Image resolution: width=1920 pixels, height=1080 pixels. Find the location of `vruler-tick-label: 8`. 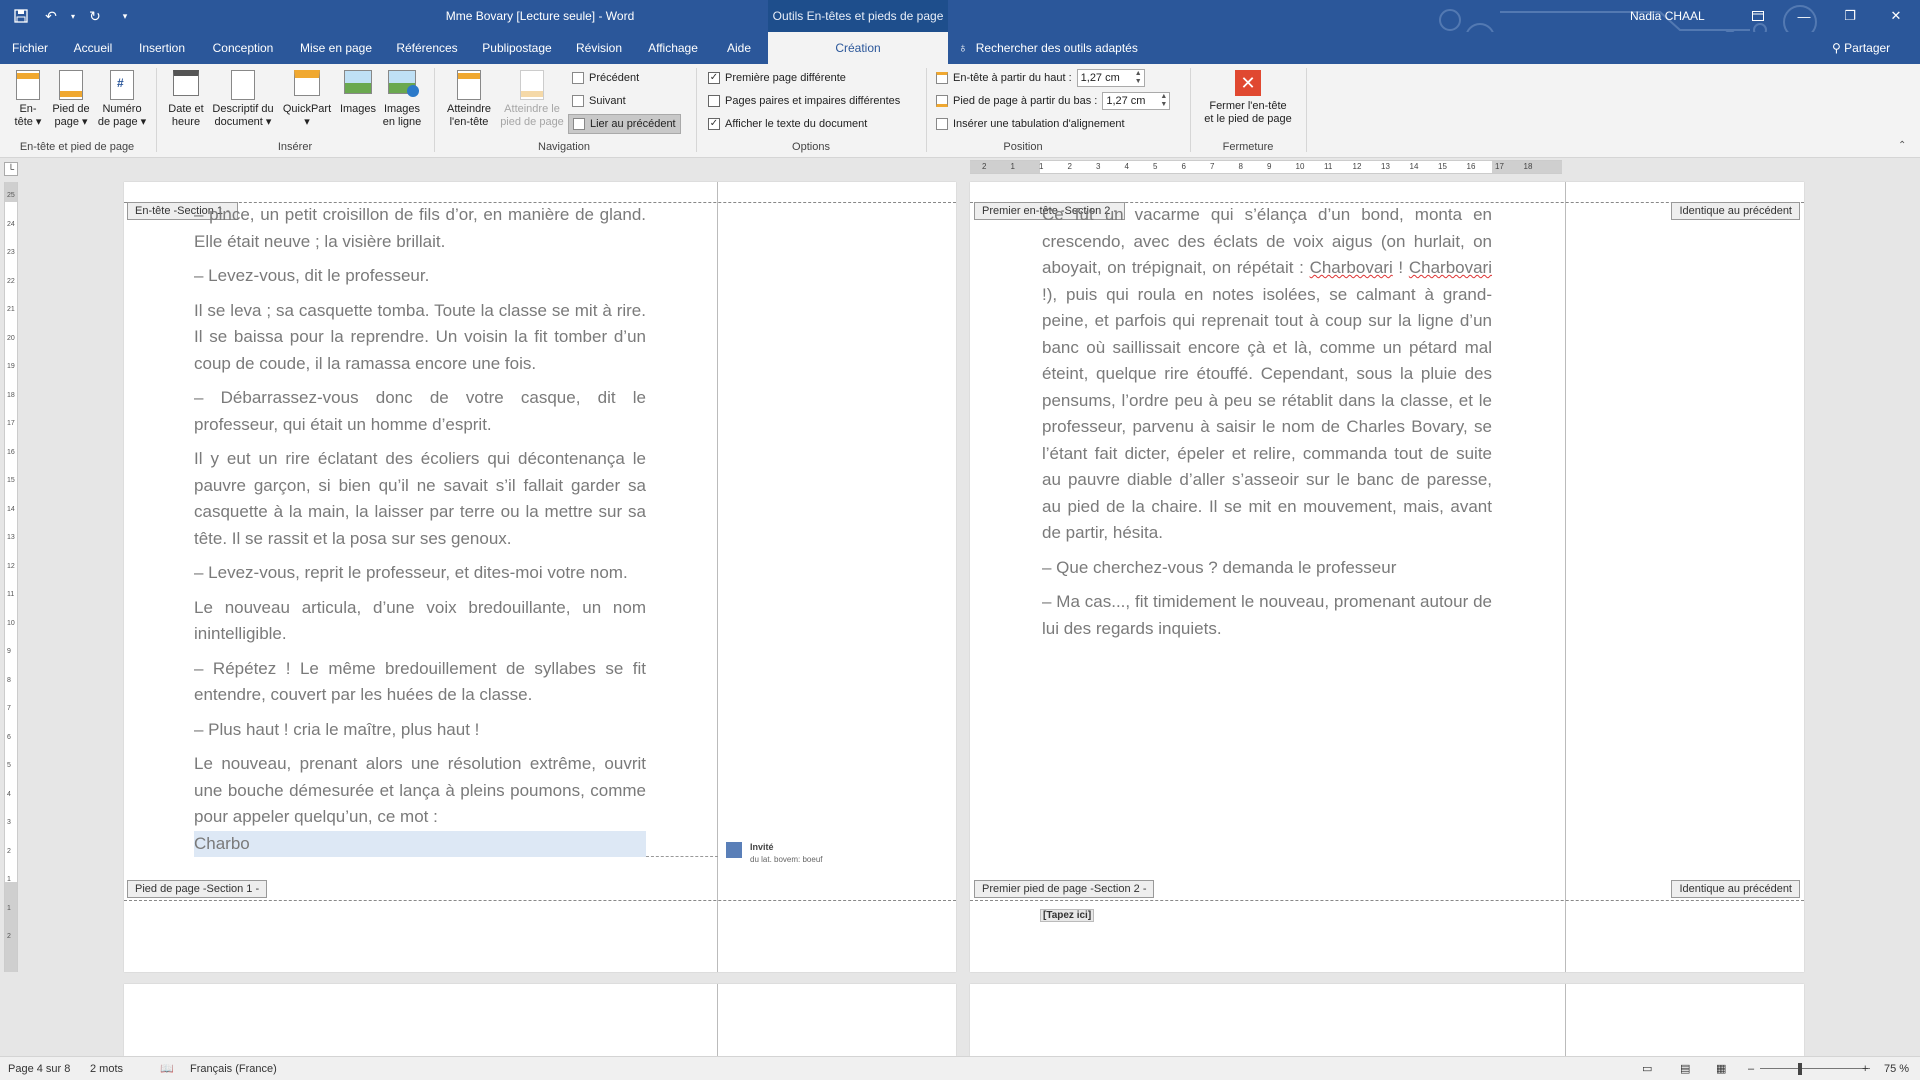

vruler-tick-label: 8 is located at coordinates (9, 680).